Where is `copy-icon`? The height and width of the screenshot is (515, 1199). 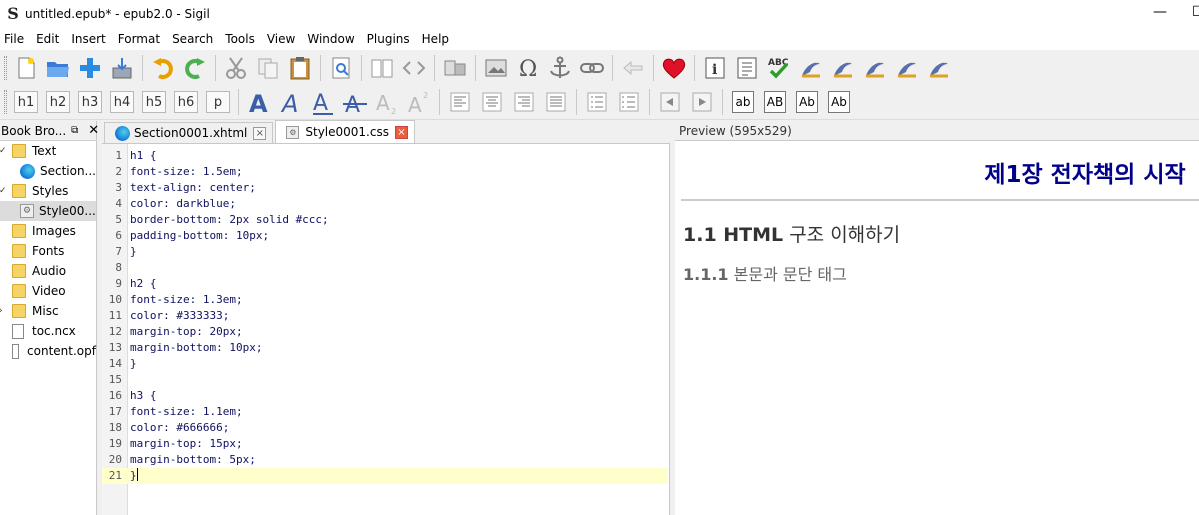 copy-icon is located at coordinates (268, 68).